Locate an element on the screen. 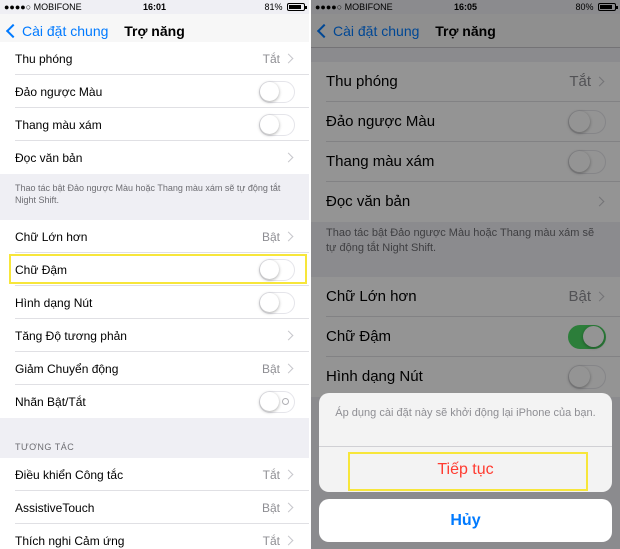  settings-row-thu-phong: Thu phóng Tắt is located at coordinates (154, 58).